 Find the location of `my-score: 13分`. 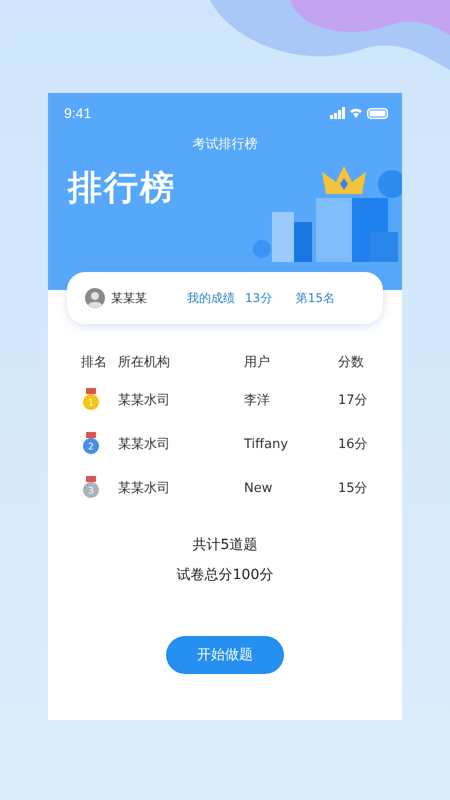

my-score: 13分 is located at coordinates (258, 298).